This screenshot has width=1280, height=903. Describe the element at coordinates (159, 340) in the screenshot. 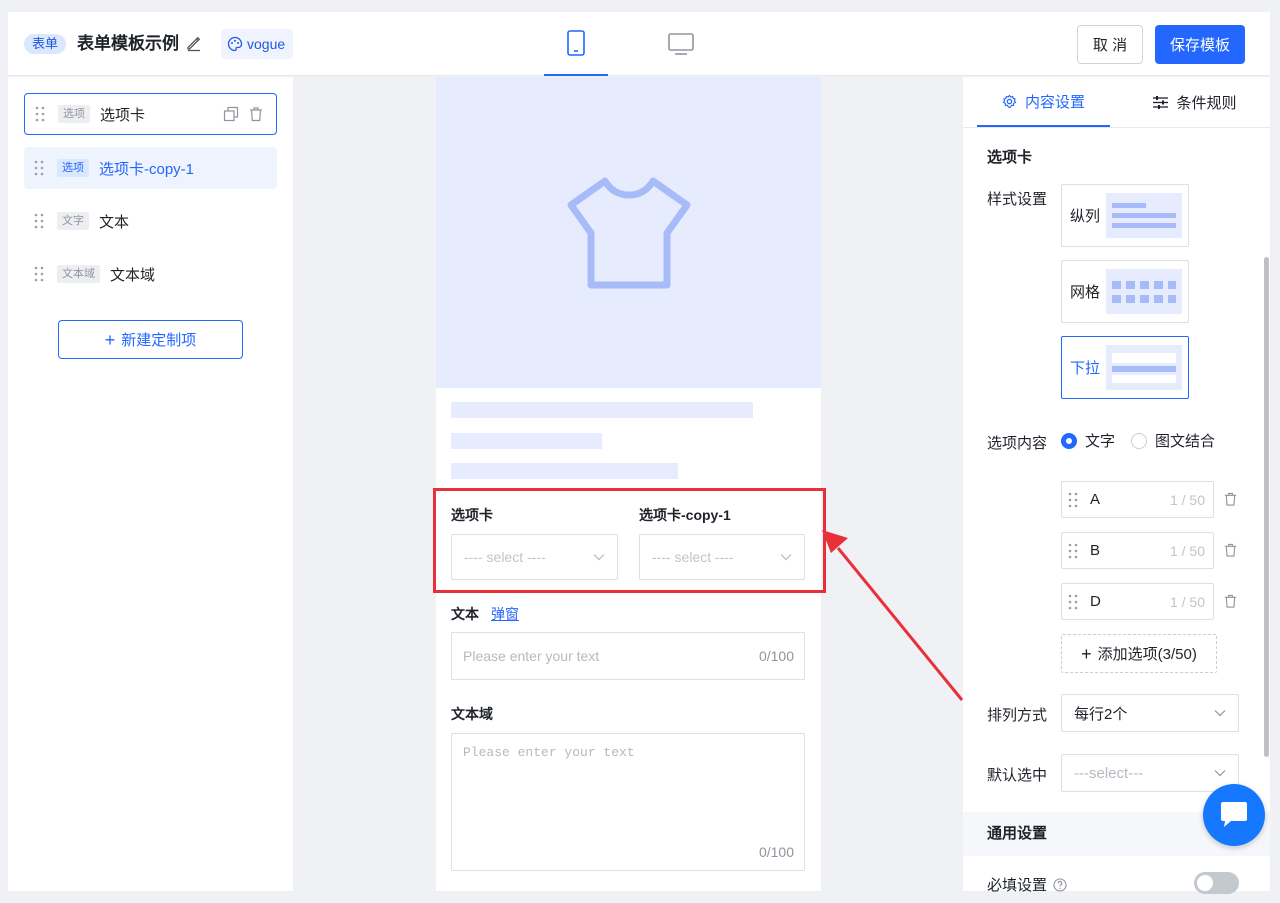

I see `new-custom-item-label: 新建定制项` at that location.